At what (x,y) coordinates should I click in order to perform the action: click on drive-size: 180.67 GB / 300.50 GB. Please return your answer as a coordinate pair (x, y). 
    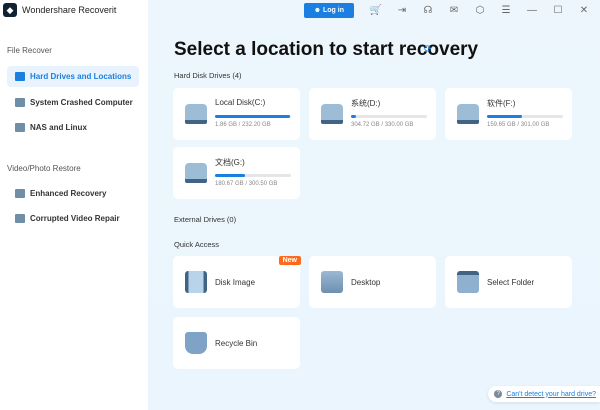
    Looking at the image, I should click on (246, 184).